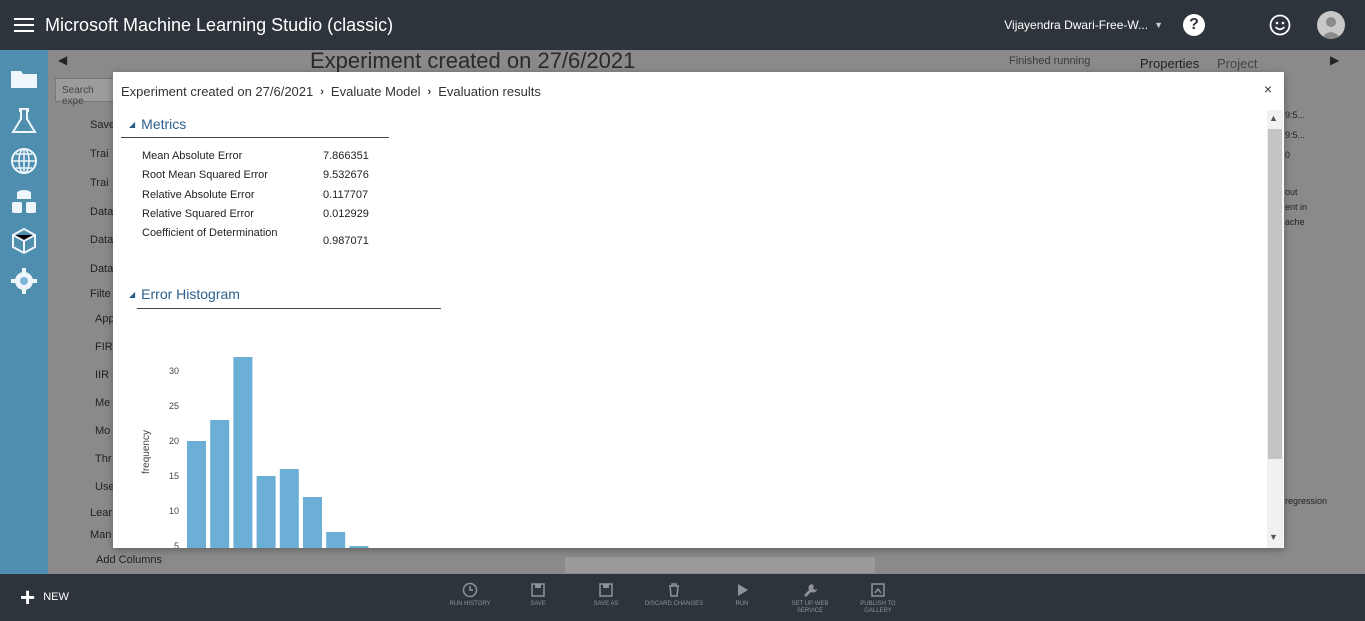 This screenshot has height=621, width=1365. What do you see at coordinates (24, 25) in the screenshot?
I see `hamburger-menu-icon` at bounding box center [24, 25].